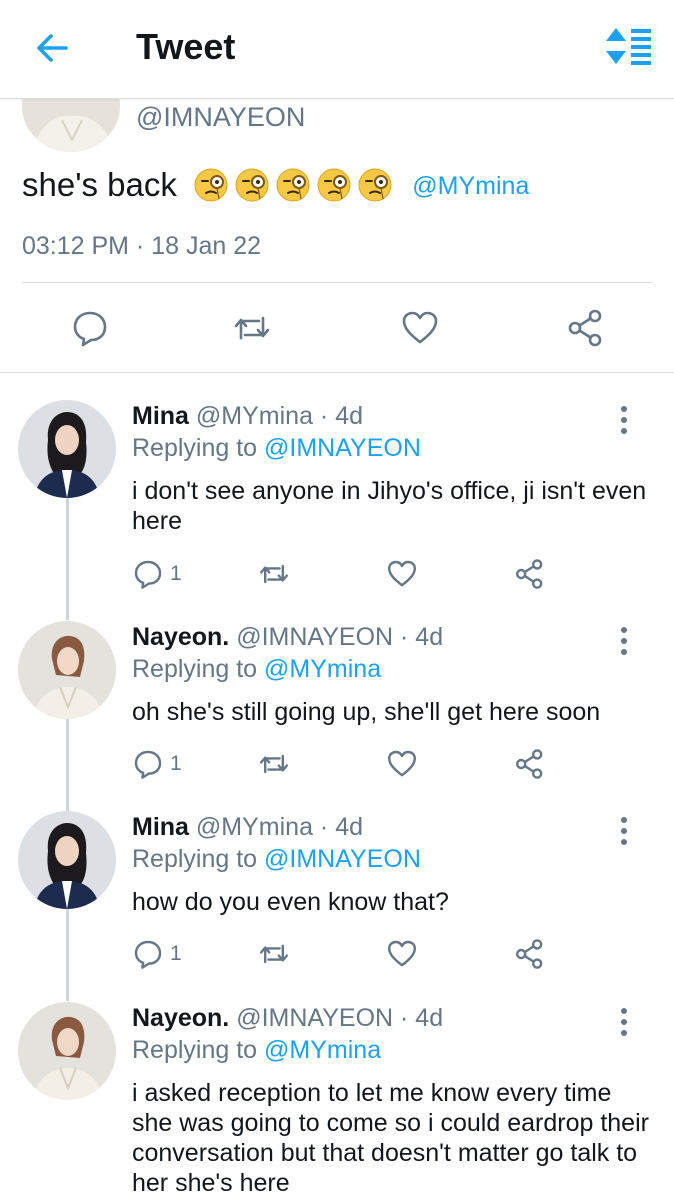 The height and width of the screenshot is (1200, 674). I want to click on top-bar: Tweet, so click(337, 49).